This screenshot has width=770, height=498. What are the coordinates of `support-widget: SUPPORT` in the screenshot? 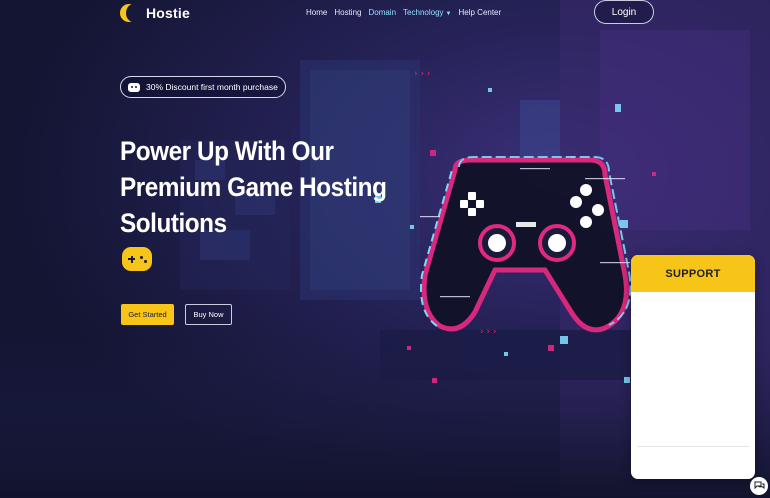 It's located at (693, 367).